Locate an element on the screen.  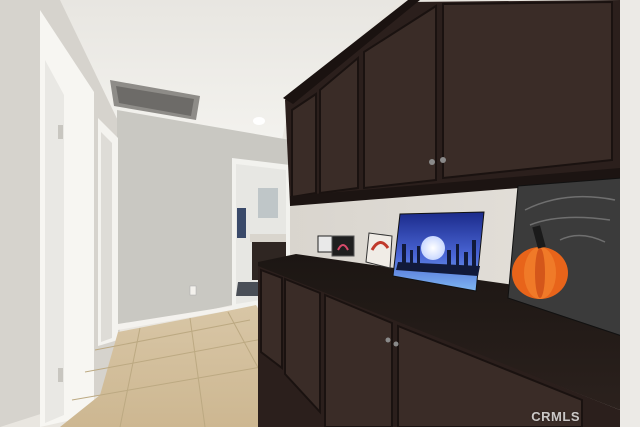
right-wall-edge is located at coordinates (630, 213).